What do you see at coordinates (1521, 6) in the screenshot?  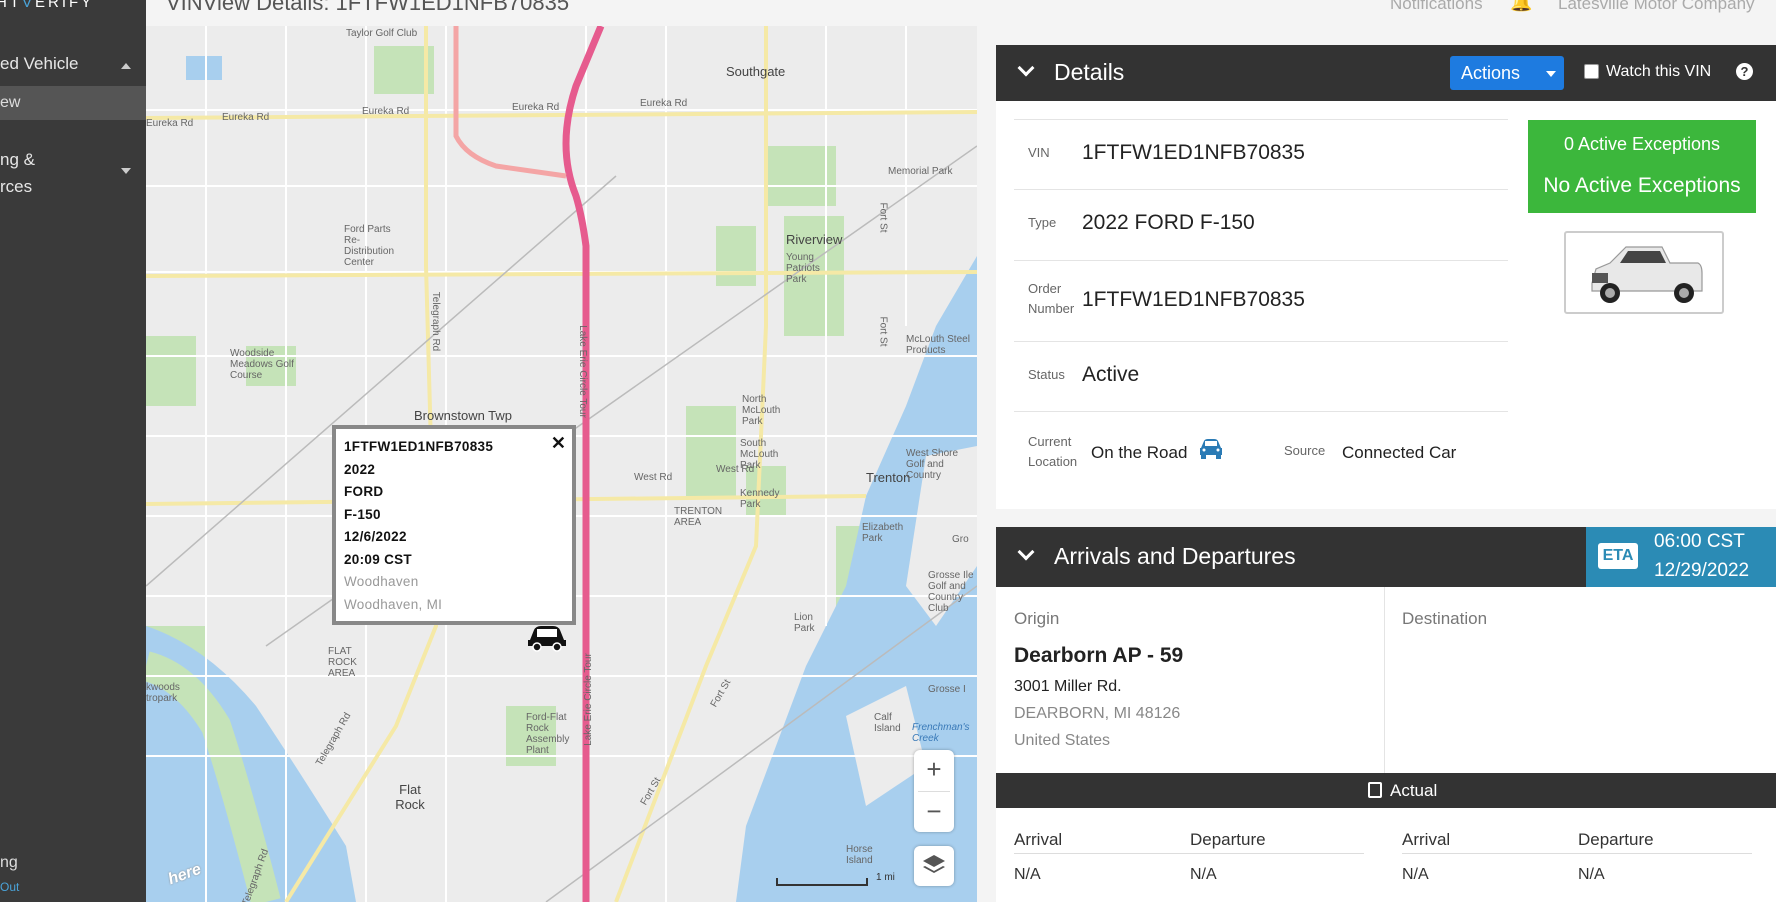 I see `bell-icon: 🔔` at bounding box center [1521, 6].